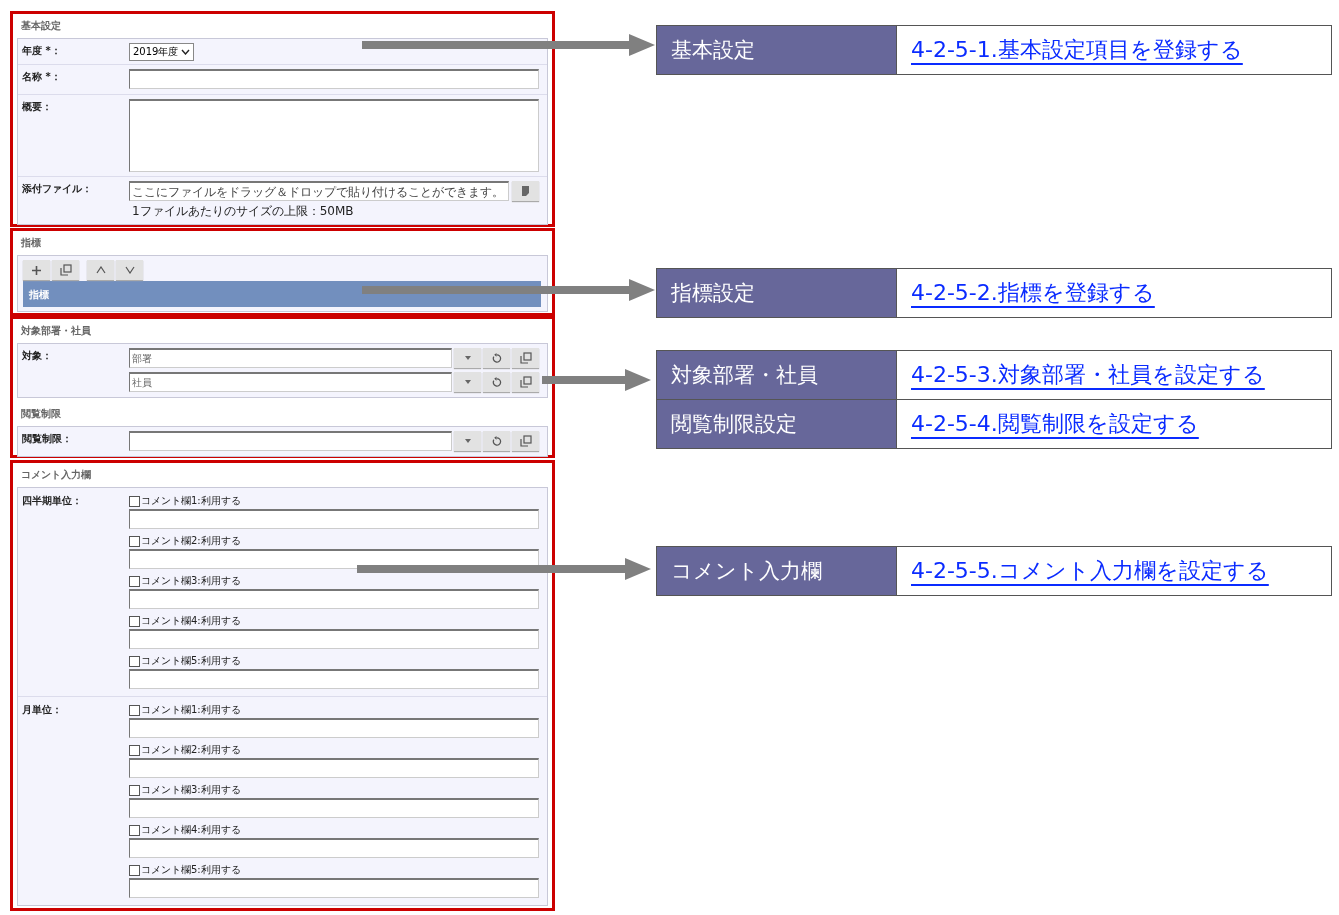  What do you see at coordinates (290, 441) in the screenshot?
I see `picker-field` at bounding box center [290, 441].